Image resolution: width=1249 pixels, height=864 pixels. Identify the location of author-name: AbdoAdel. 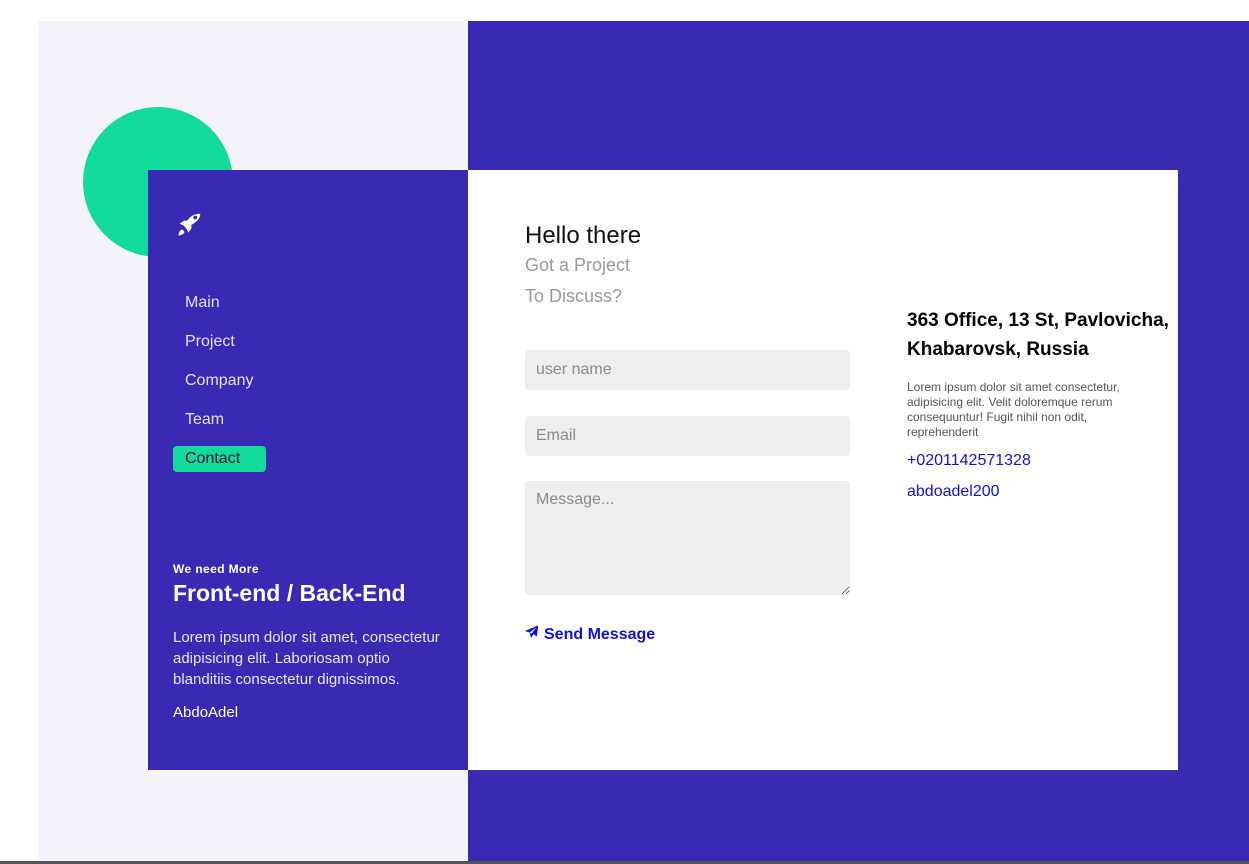
(206, 712).